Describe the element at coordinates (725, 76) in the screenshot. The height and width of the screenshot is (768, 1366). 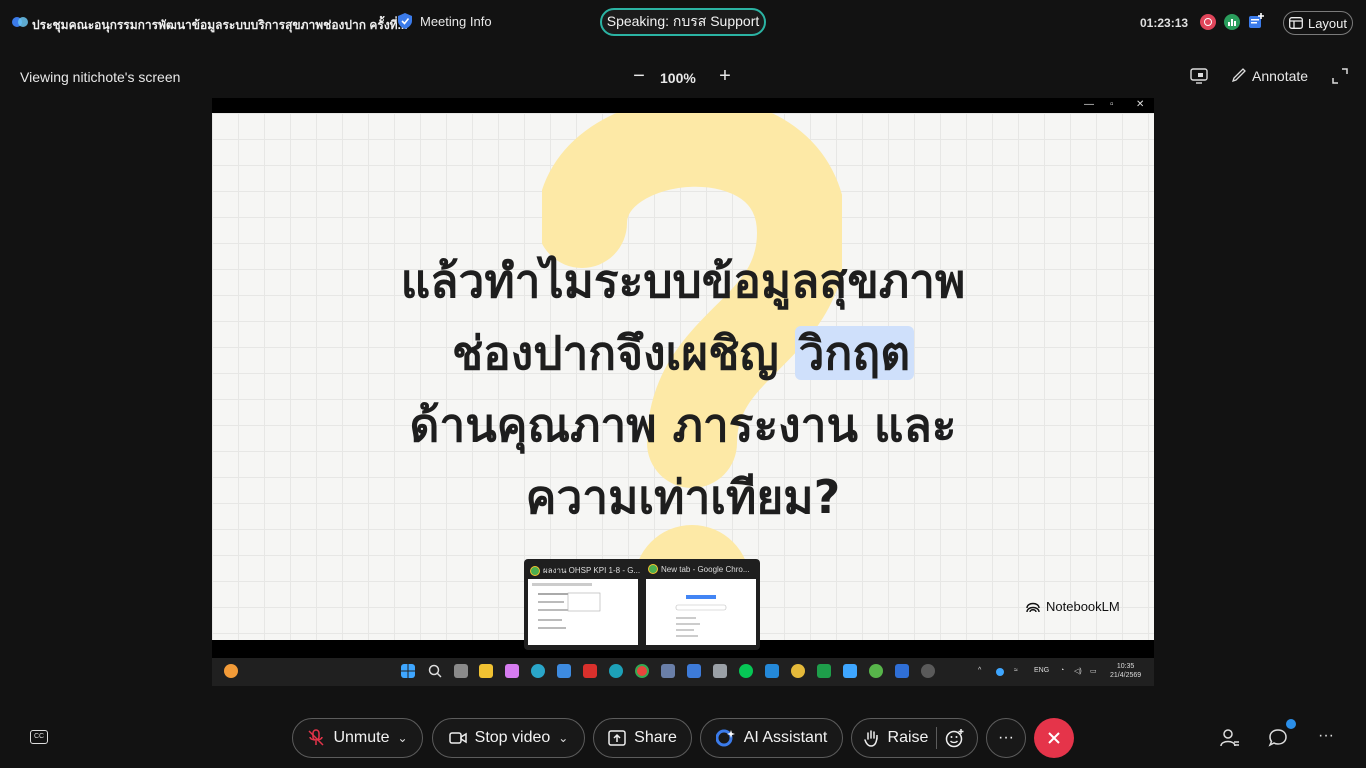
I see `zoom-in-button: +` at that location.